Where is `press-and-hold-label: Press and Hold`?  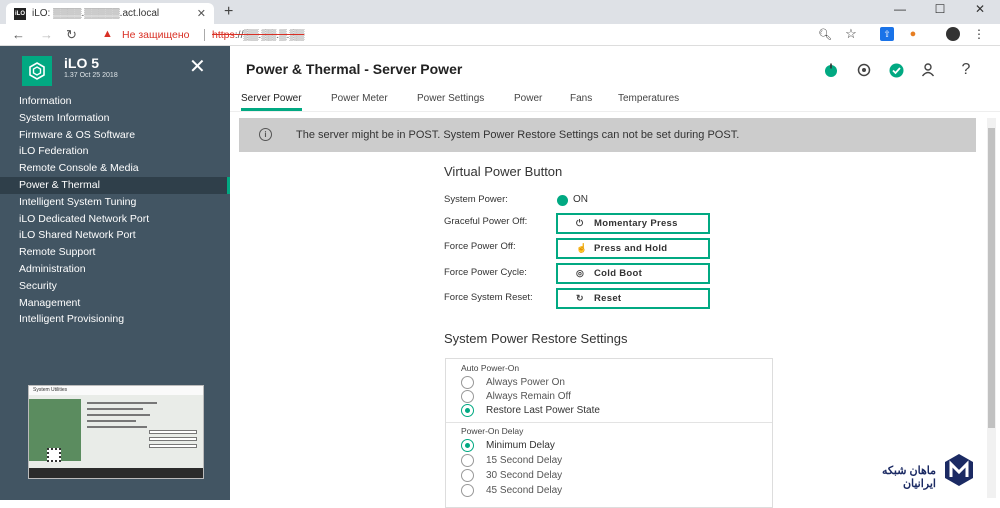 press-and-hold-label: Press and Hold is located at coordinates (631, 248).